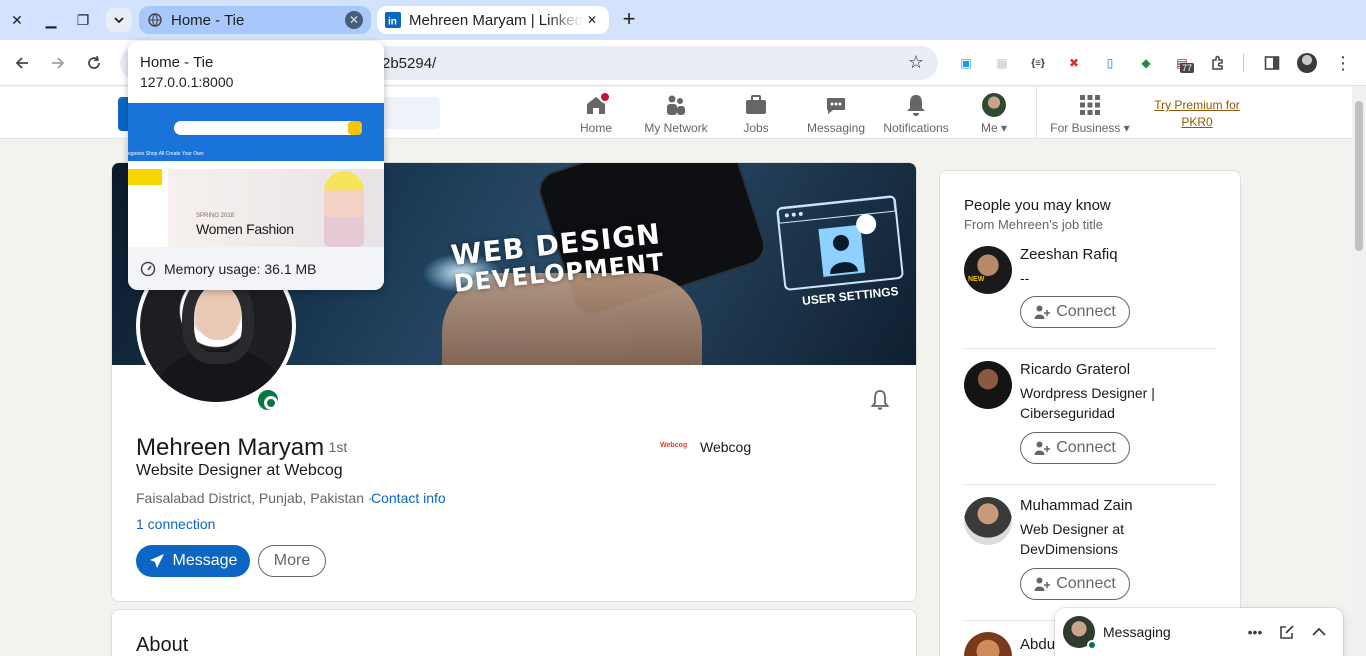 The width and height of the screenshot is (1366, 656). I want to click on nav-jobs: Jobs, so click(756, 115).